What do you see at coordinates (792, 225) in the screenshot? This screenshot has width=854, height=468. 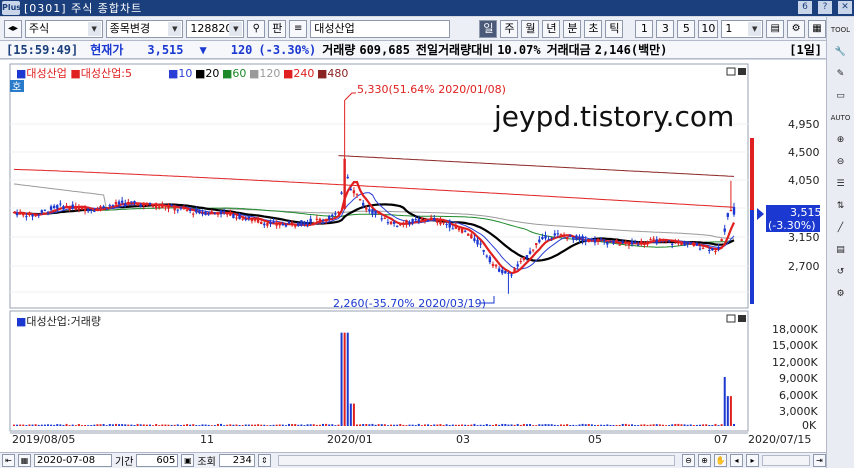 I see `current-price-axis-pct: (-3.30%)` at bounding box center [792, 225].